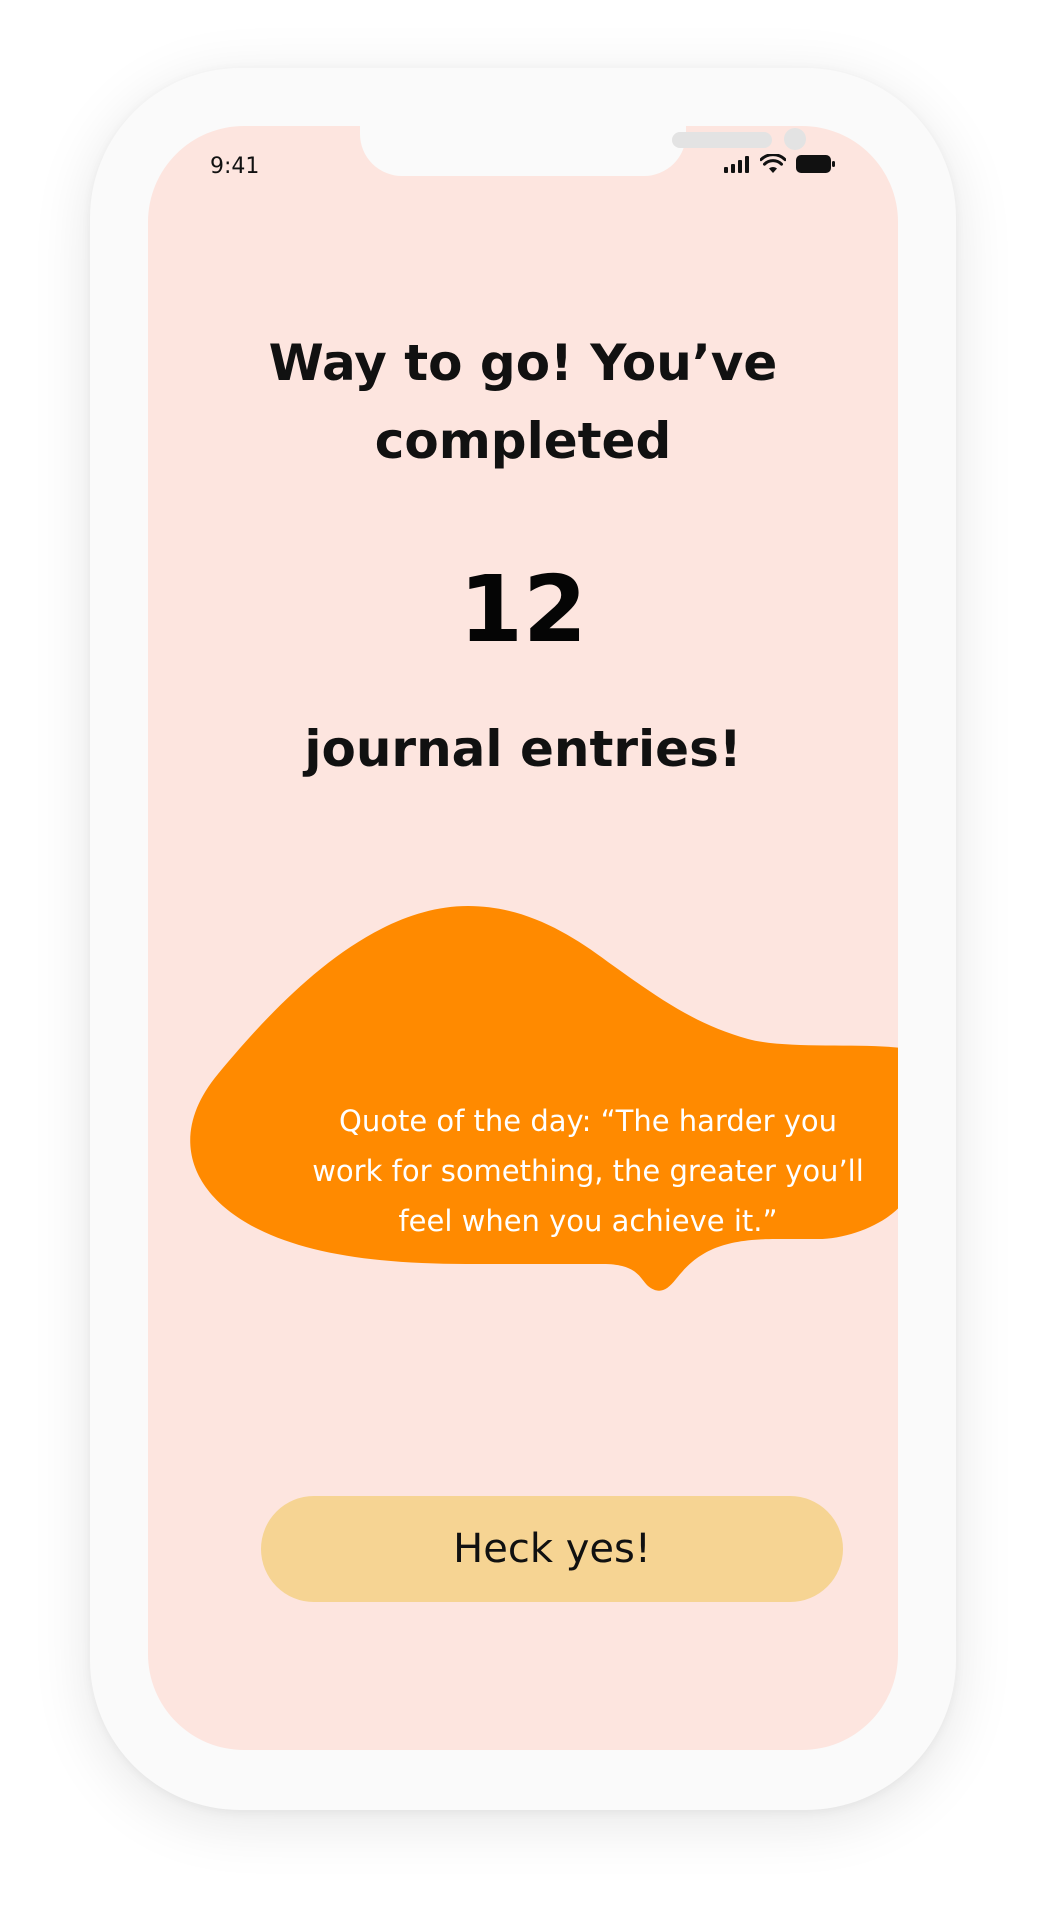 This screenshot has height=1920, width=1046. I want to click on cellular-signal-icon, so click(737, 166).